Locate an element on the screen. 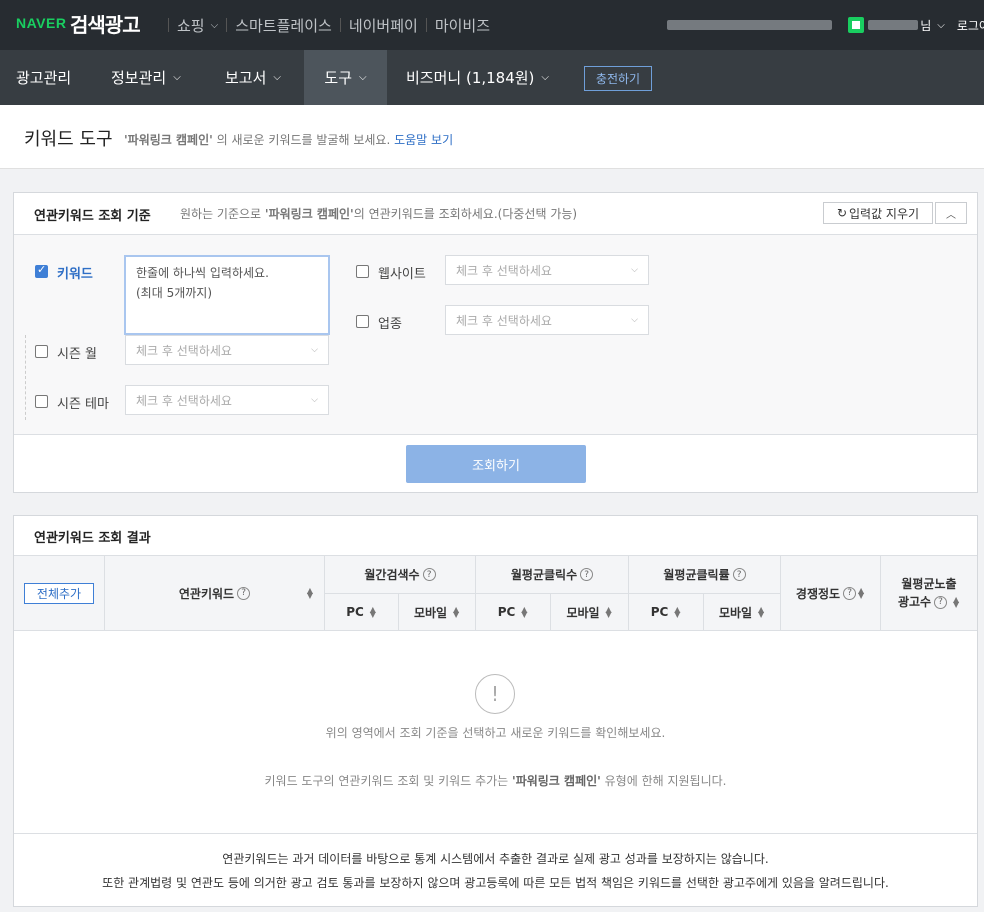  keyword-textarea: 한줄에 하나씩 입력하세요. (최대 5개까지) is located at coordinates (227, 295).